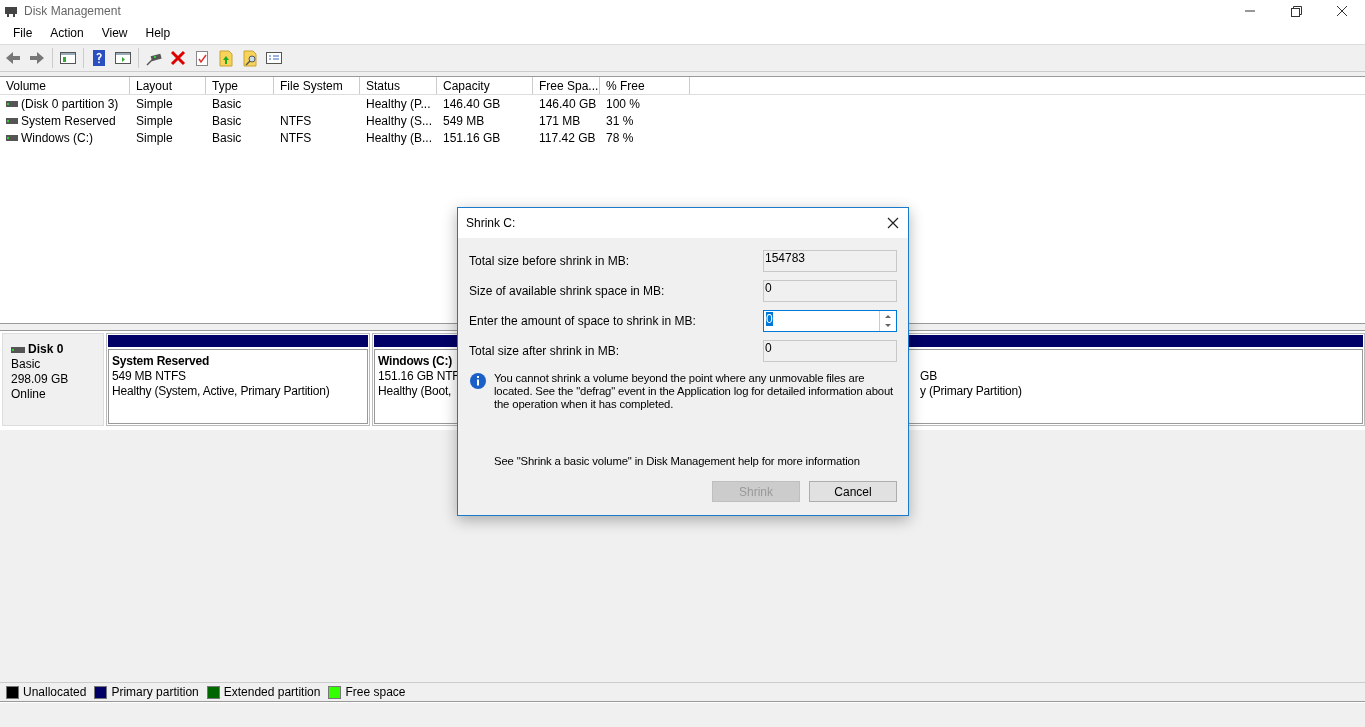  What do you see at coordinates (274, 58) in the screenshot?
I see `checklist-icon` at bounding box center [274, 58].